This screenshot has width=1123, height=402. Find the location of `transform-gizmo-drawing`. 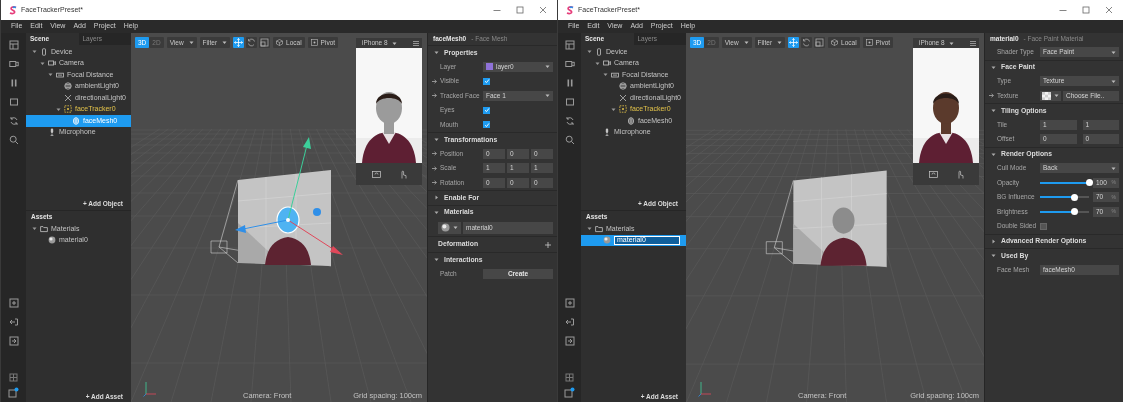

transform-gizmo-drawing is located at coordinates (289, 196).